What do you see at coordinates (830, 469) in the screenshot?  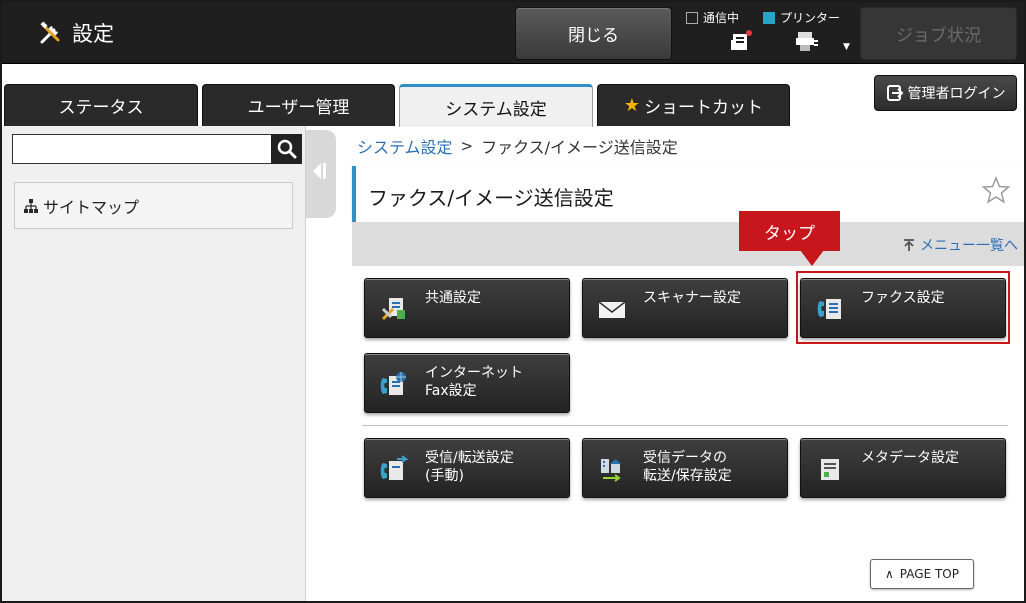 I see `metadata-icon` at bounding box center [830, 469].